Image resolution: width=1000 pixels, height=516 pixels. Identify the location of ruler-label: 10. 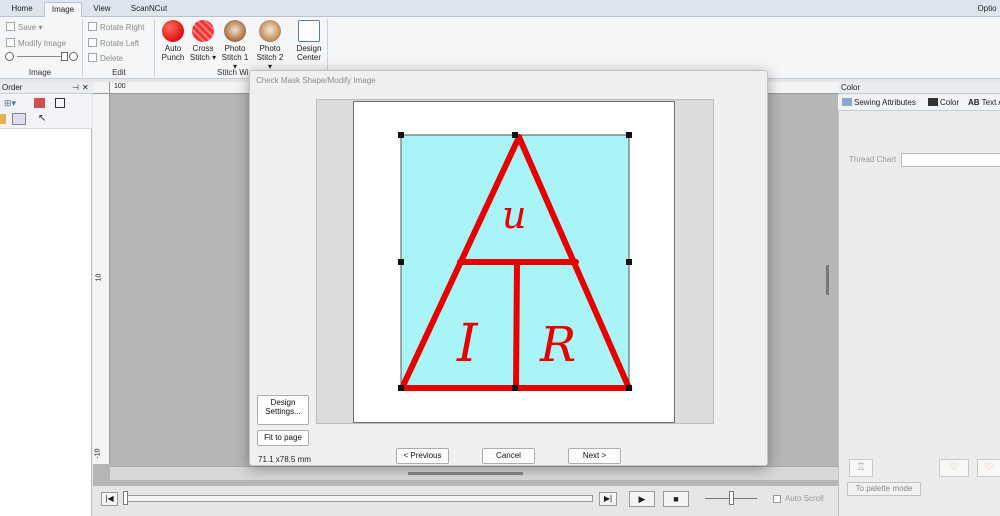
(99, 277).